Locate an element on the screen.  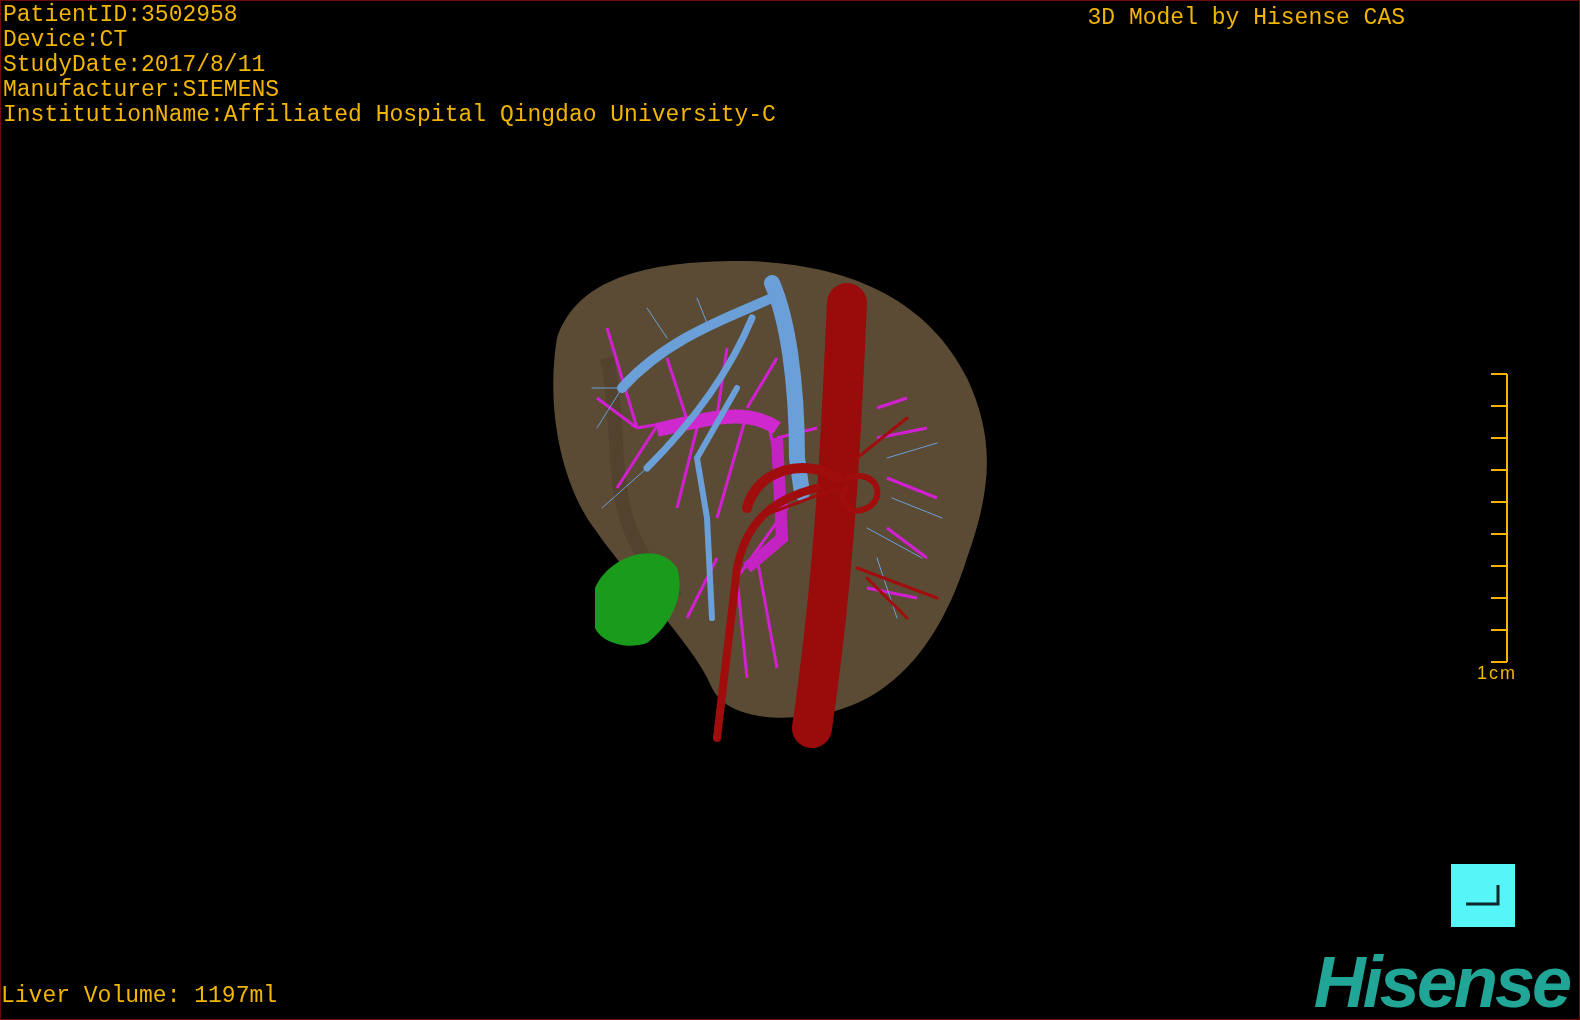
patient-info-text: InstitutionName:Affiliated Hospital Qingdao University-C is located at coordinates (389, 115).